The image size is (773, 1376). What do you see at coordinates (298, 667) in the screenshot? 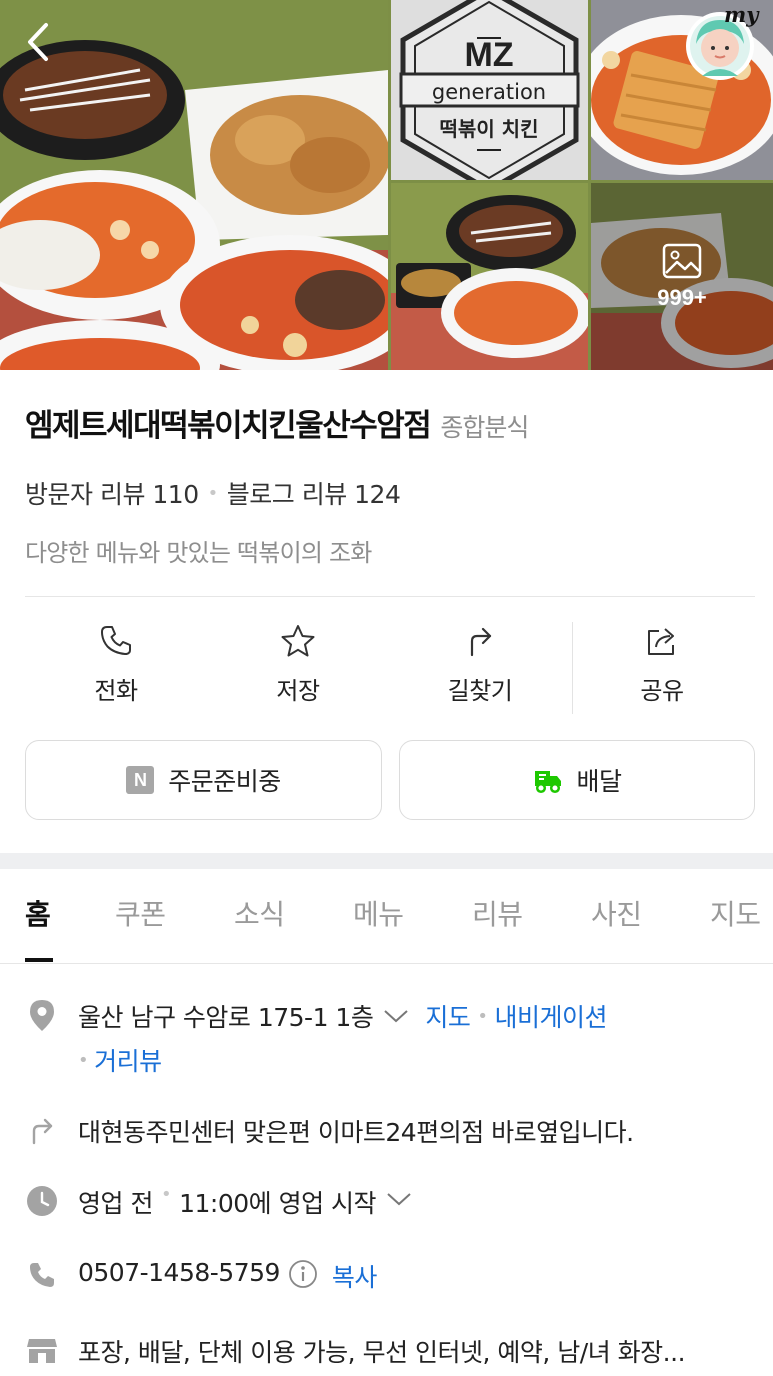
I see `save-button: 저장` at bounding box center [298, 667].